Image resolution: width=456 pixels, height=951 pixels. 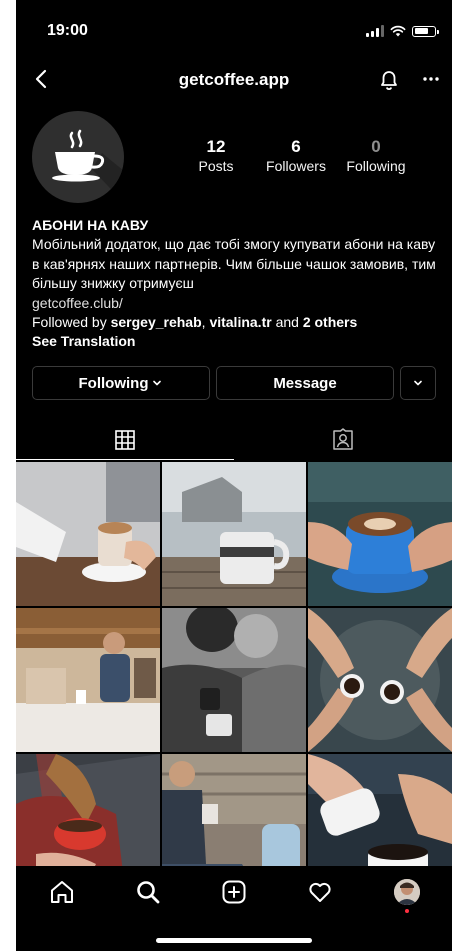 What do you see at coordinates (62, 892) in the screenshot?
I see `home-icon` at bounding box center [62, 892].